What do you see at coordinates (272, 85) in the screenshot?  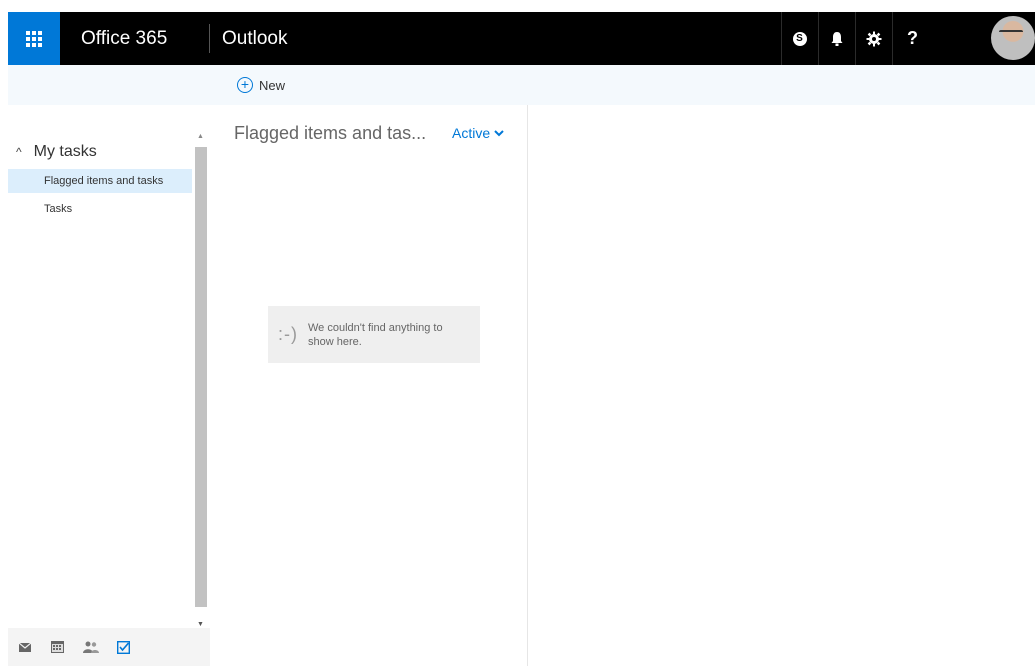 I see `new-label: New` at bounding box center [272, 85].